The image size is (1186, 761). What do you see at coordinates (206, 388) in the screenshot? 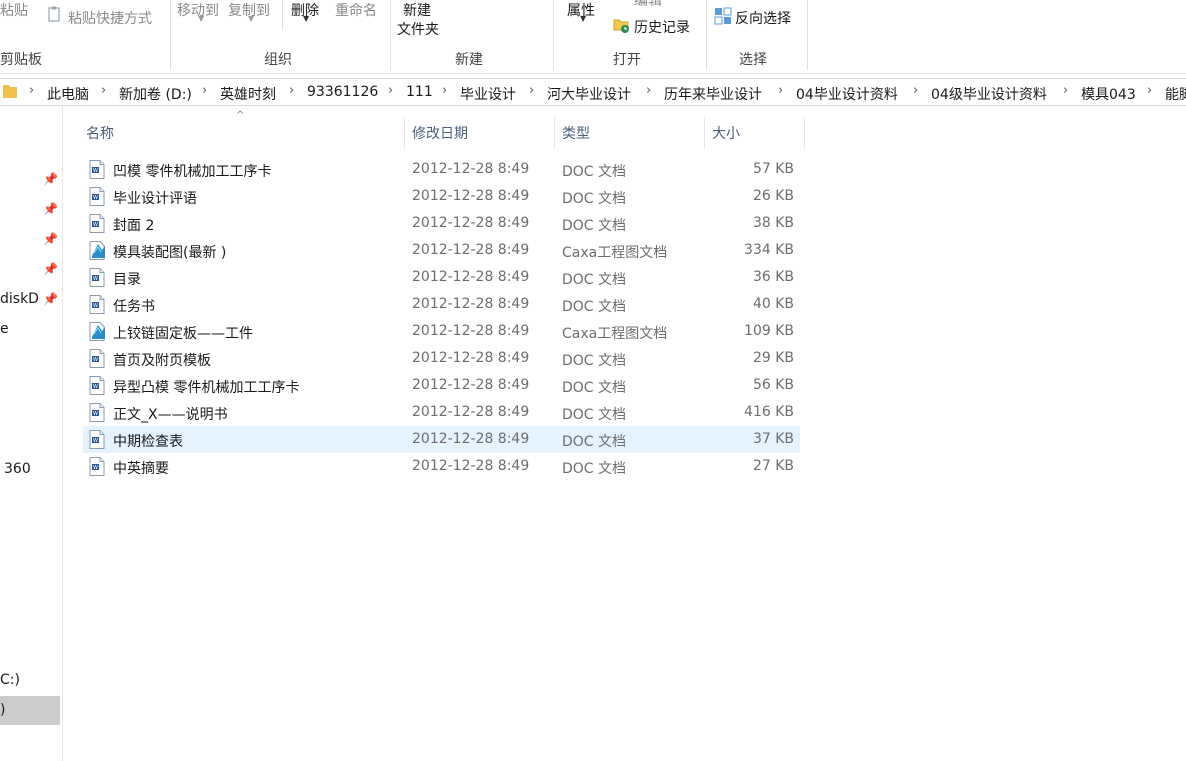
I see `file-name: 异型凸模 零件机械加工工序卡` at bounding box center [206, 388].